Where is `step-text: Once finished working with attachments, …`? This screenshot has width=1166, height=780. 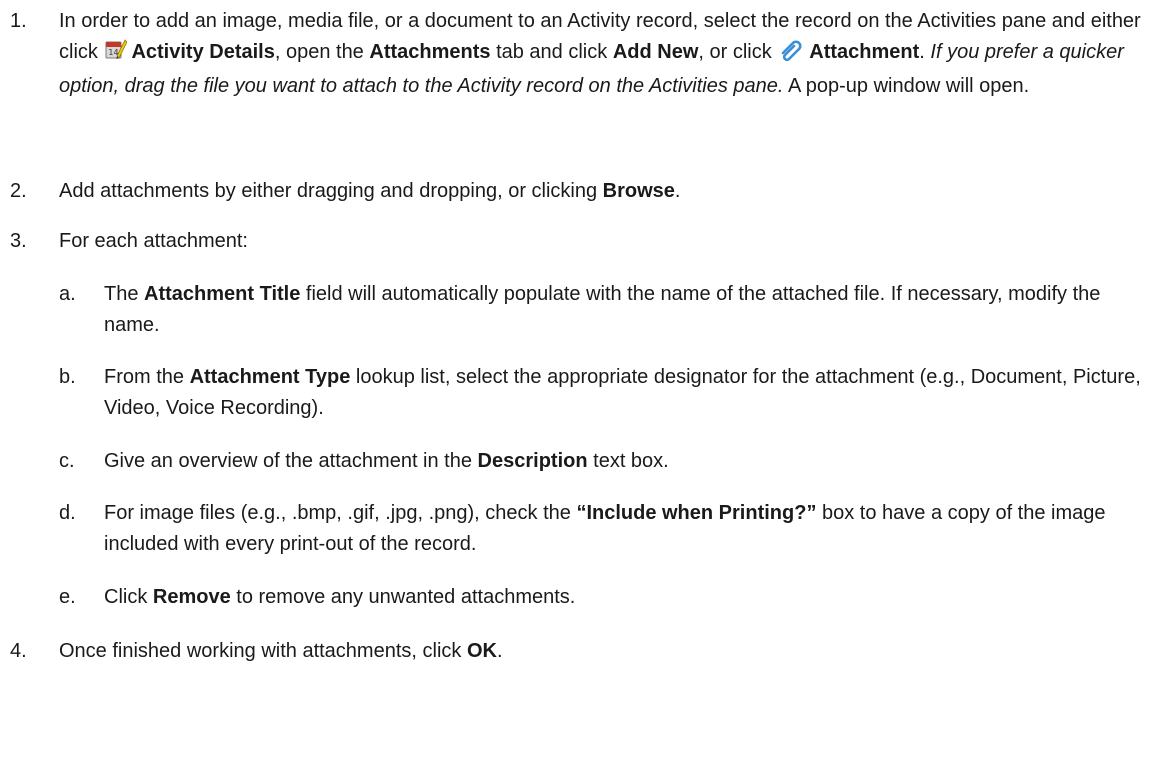
step-text: Once finished working with attachments, … is located at coordinates (281, 651).